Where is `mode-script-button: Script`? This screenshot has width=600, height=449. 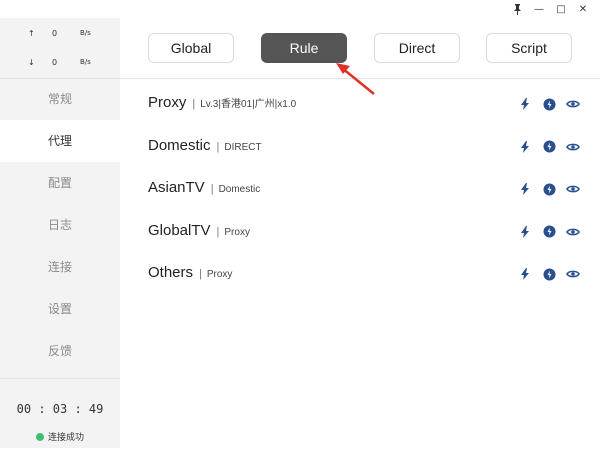 mode-script-button: Script is located at coordinates (529, 48).